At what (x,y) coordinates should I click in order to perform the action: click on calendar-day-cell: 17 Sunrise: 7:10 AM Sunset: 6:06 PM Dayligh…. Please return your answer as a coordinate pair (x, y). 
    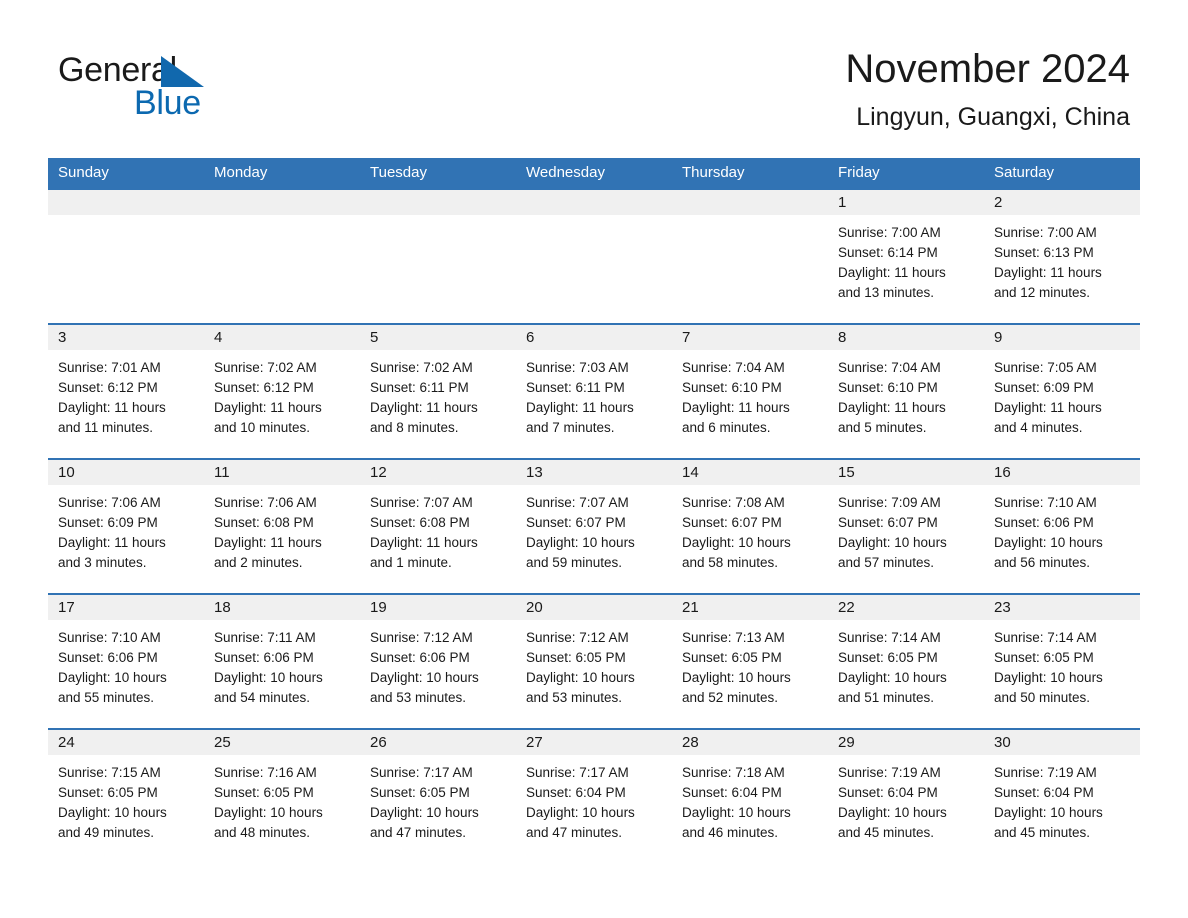
    Looking at the image, I should click on (126, 661).